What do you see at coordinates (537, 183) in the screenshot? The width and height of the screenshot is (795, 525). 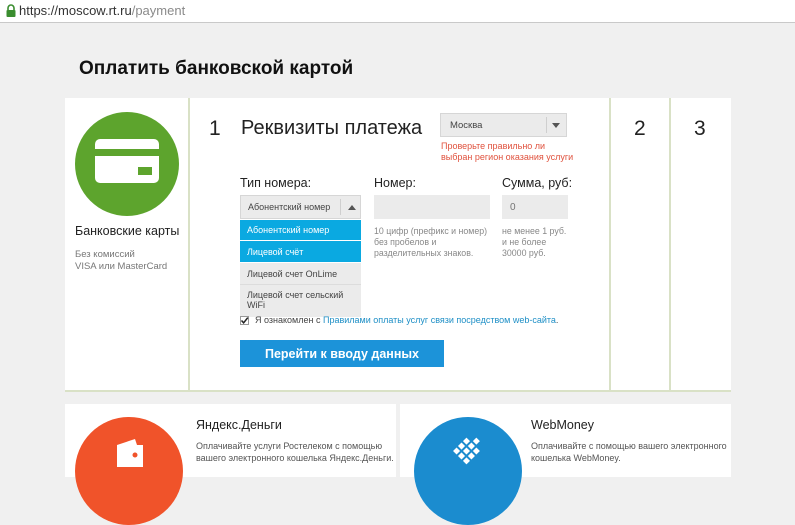 I see `sum-label: Сумма, руб:` at bounding box center [537, 183].